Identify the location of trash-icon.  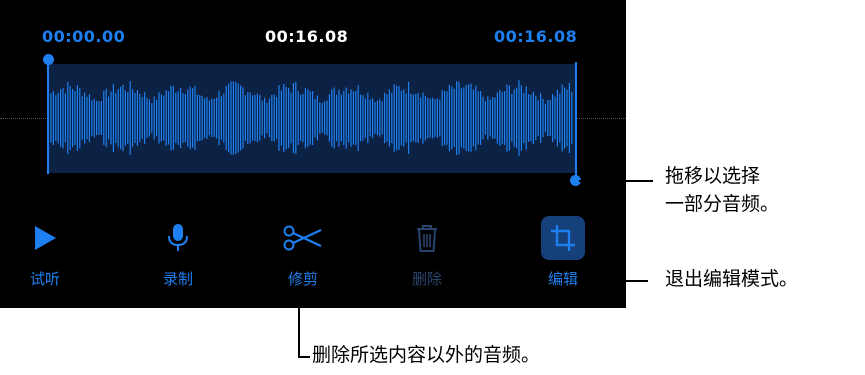
(427, 238).